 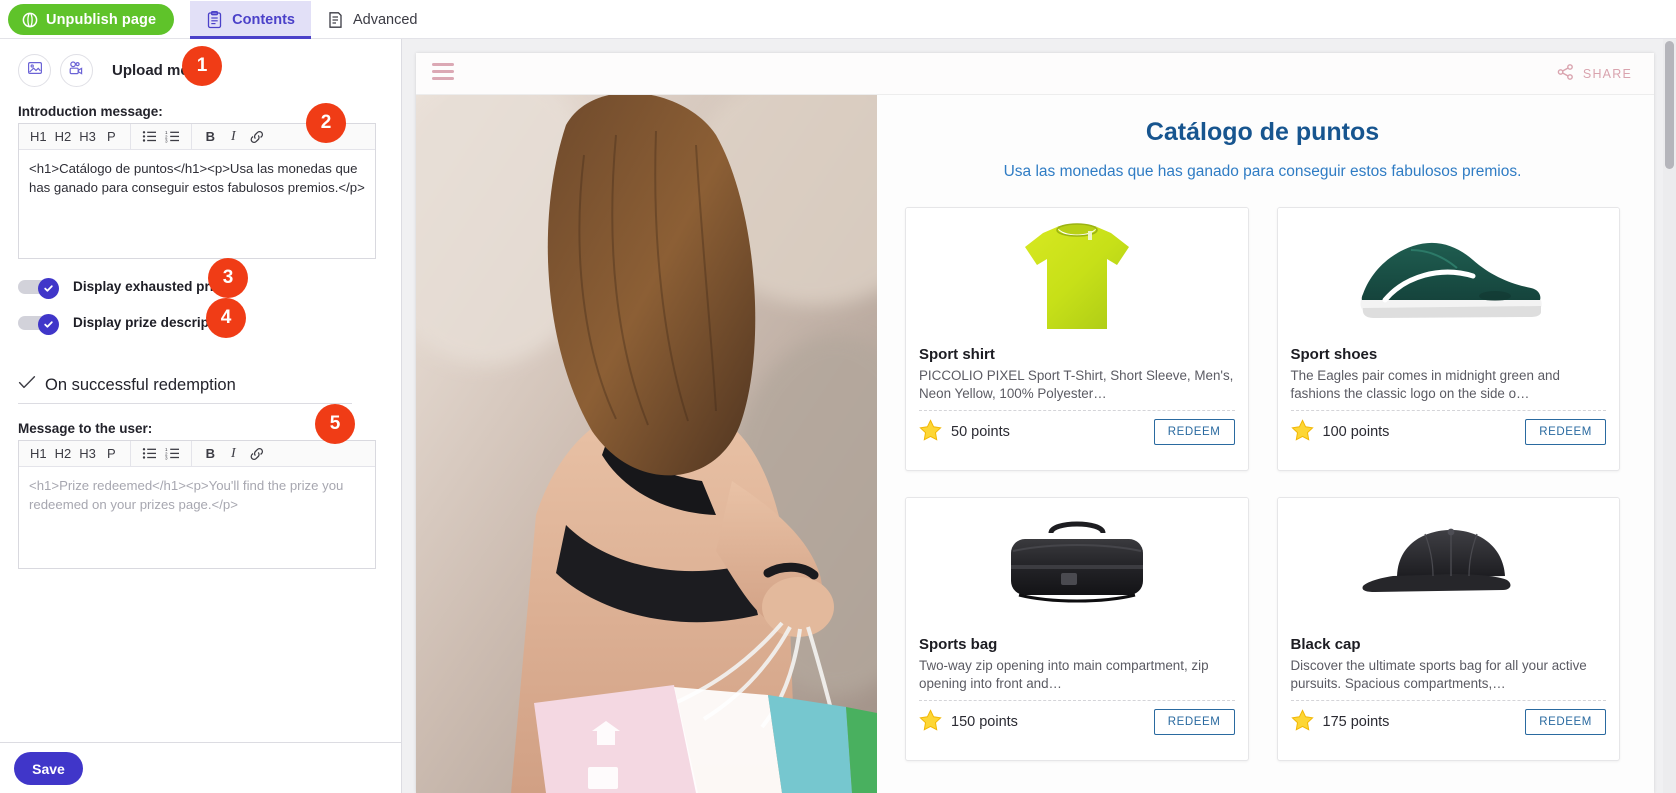 I want to click on section-title: On successful redemption, so click(x=140, y=384).